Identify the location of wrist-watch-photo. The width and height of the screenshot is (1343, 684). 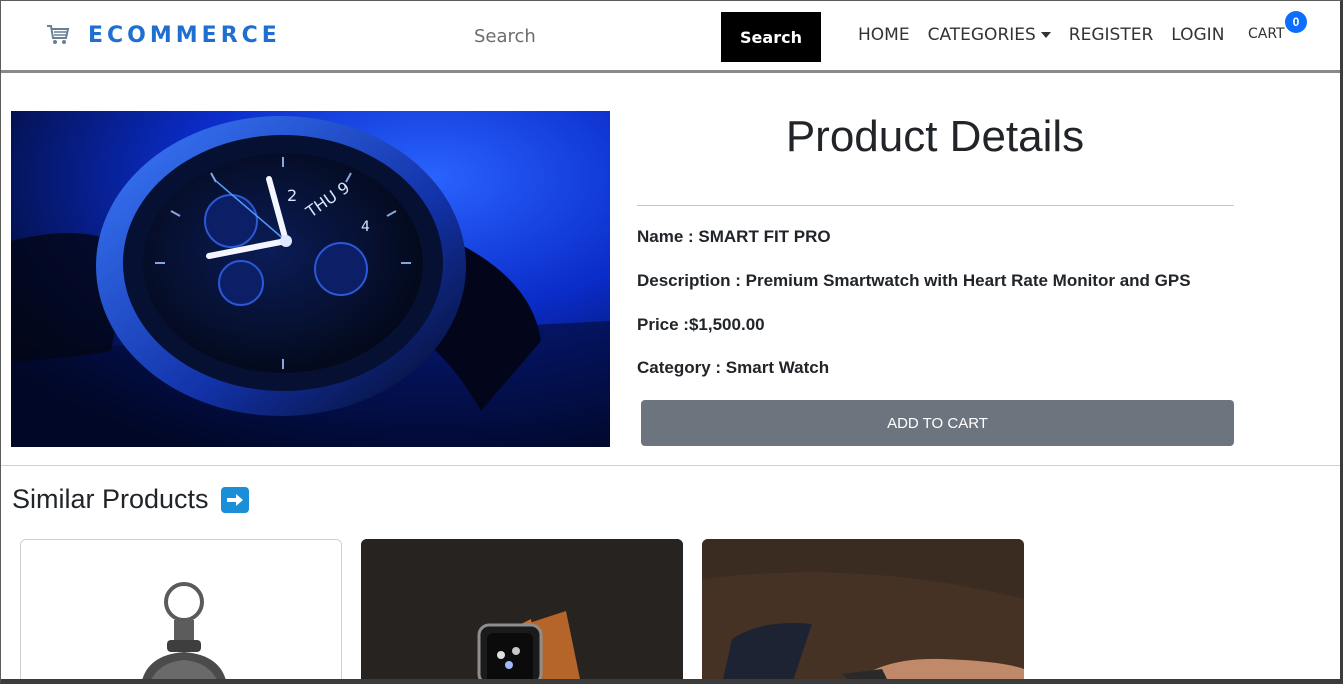
(863, 611).